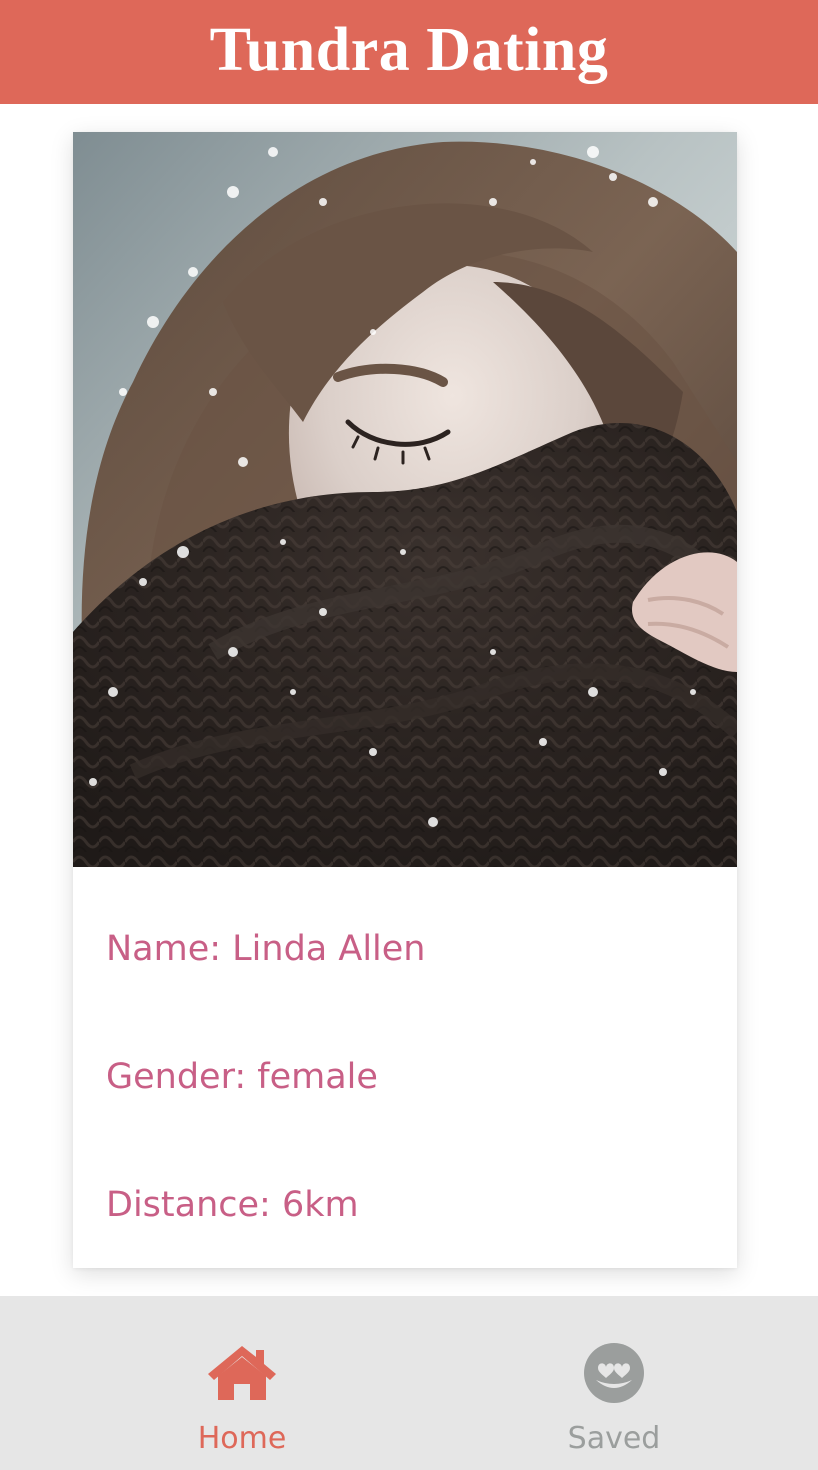 The width and height of the screenshot is (818, 1470). Describe the element at coordinates (232, 1205) in the screenshot. I see `profile-distance: Distance: 6km` at that location.